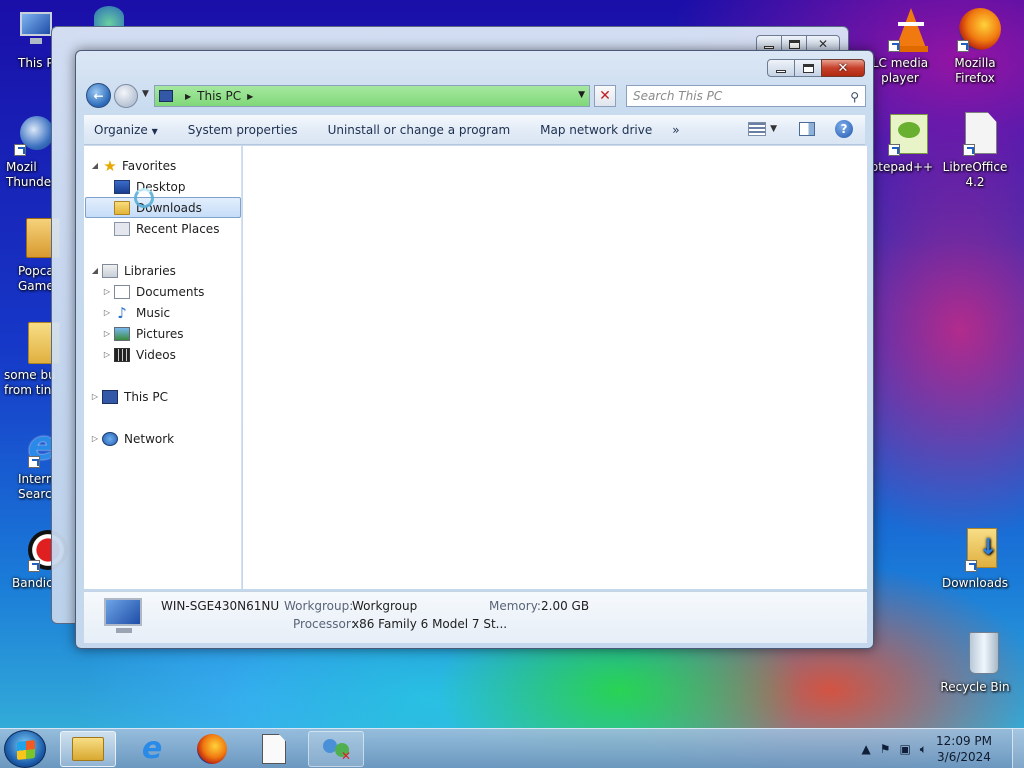 This screenshot has height=768, width=1024. Describe the element at coordinates (843, 68) in the screenshot. I see `close-button: ✕` at that location.